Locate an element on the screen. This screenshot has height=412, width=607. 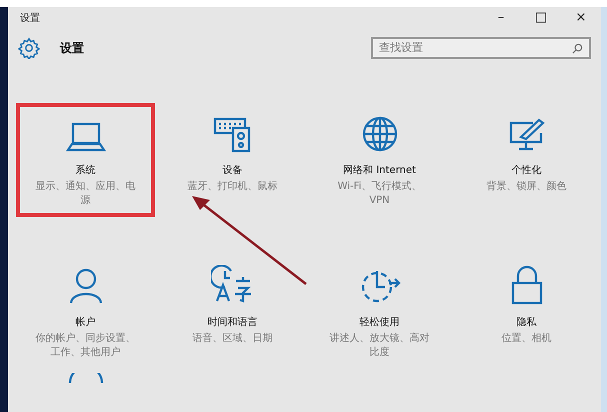
settings-tile: 设备 蓝牙、打印机、鼠标 is located at coordinates (232, 160).